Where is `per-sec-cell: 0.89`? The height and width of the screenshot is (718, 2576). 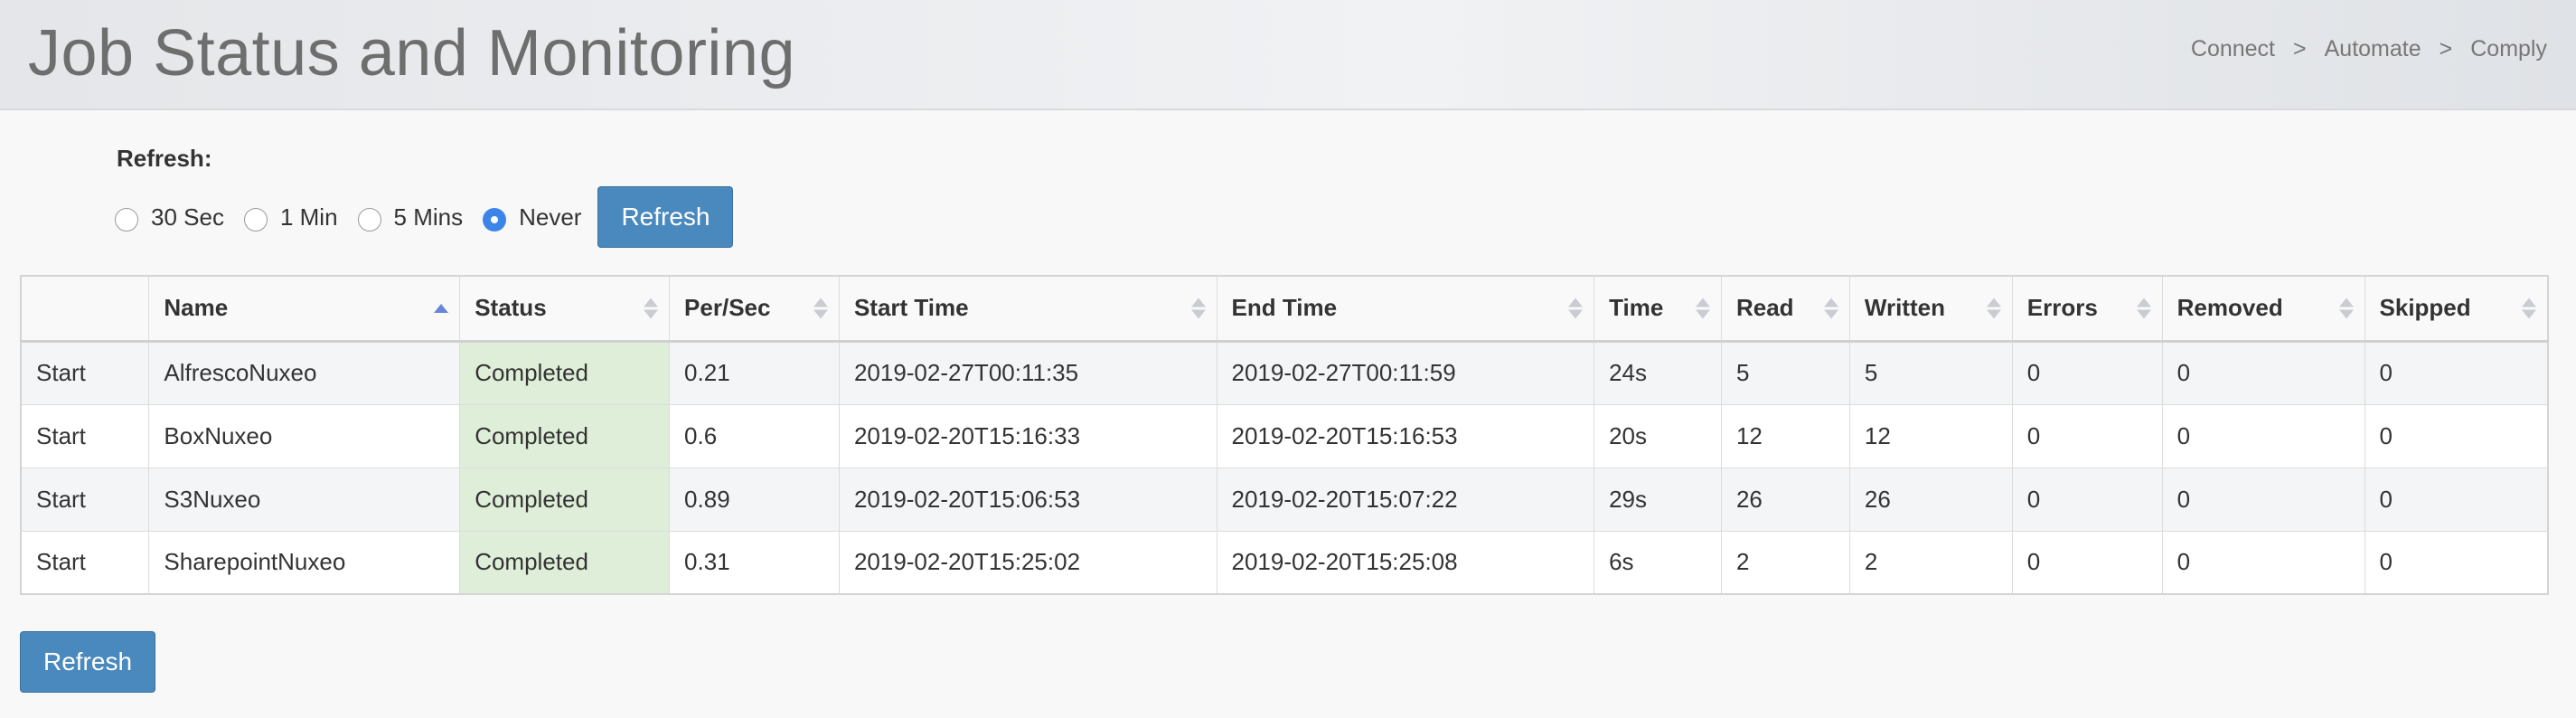 per-sec-cell: 0.89 is located at coordinates (754, 499).